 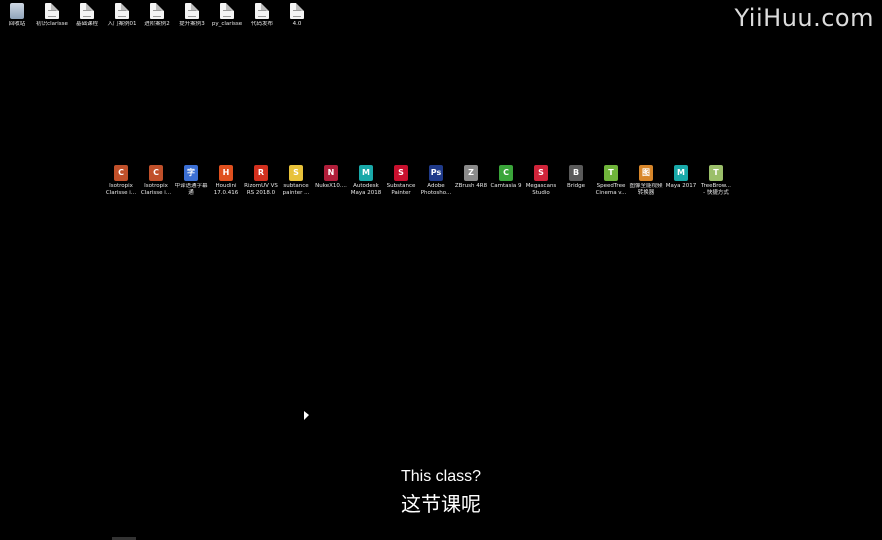 I want to click on desktop-app-label: Bridge, so click(x=576, y=186).